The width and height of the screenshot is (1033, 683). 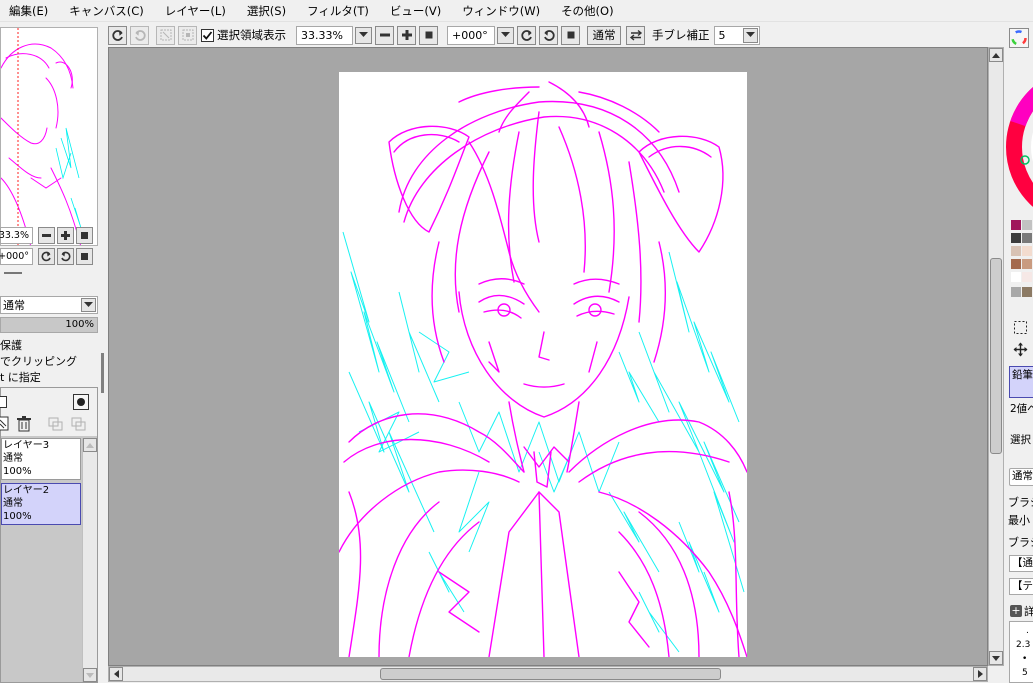 I want to click on menu-select: 選択(S), so click(x=267, y=11).